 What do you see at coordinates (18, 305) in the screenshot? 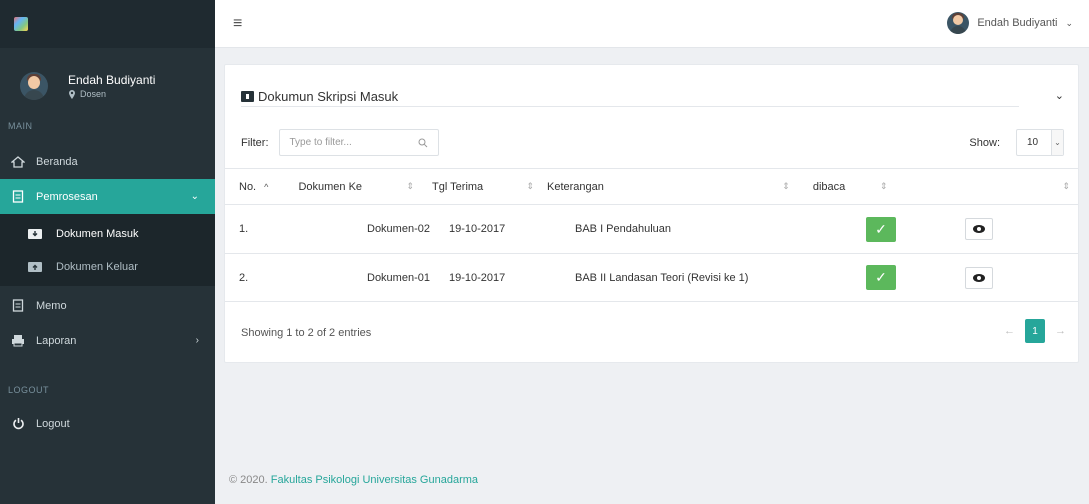
I see `memo-icon` at bounding box center [18, 305].